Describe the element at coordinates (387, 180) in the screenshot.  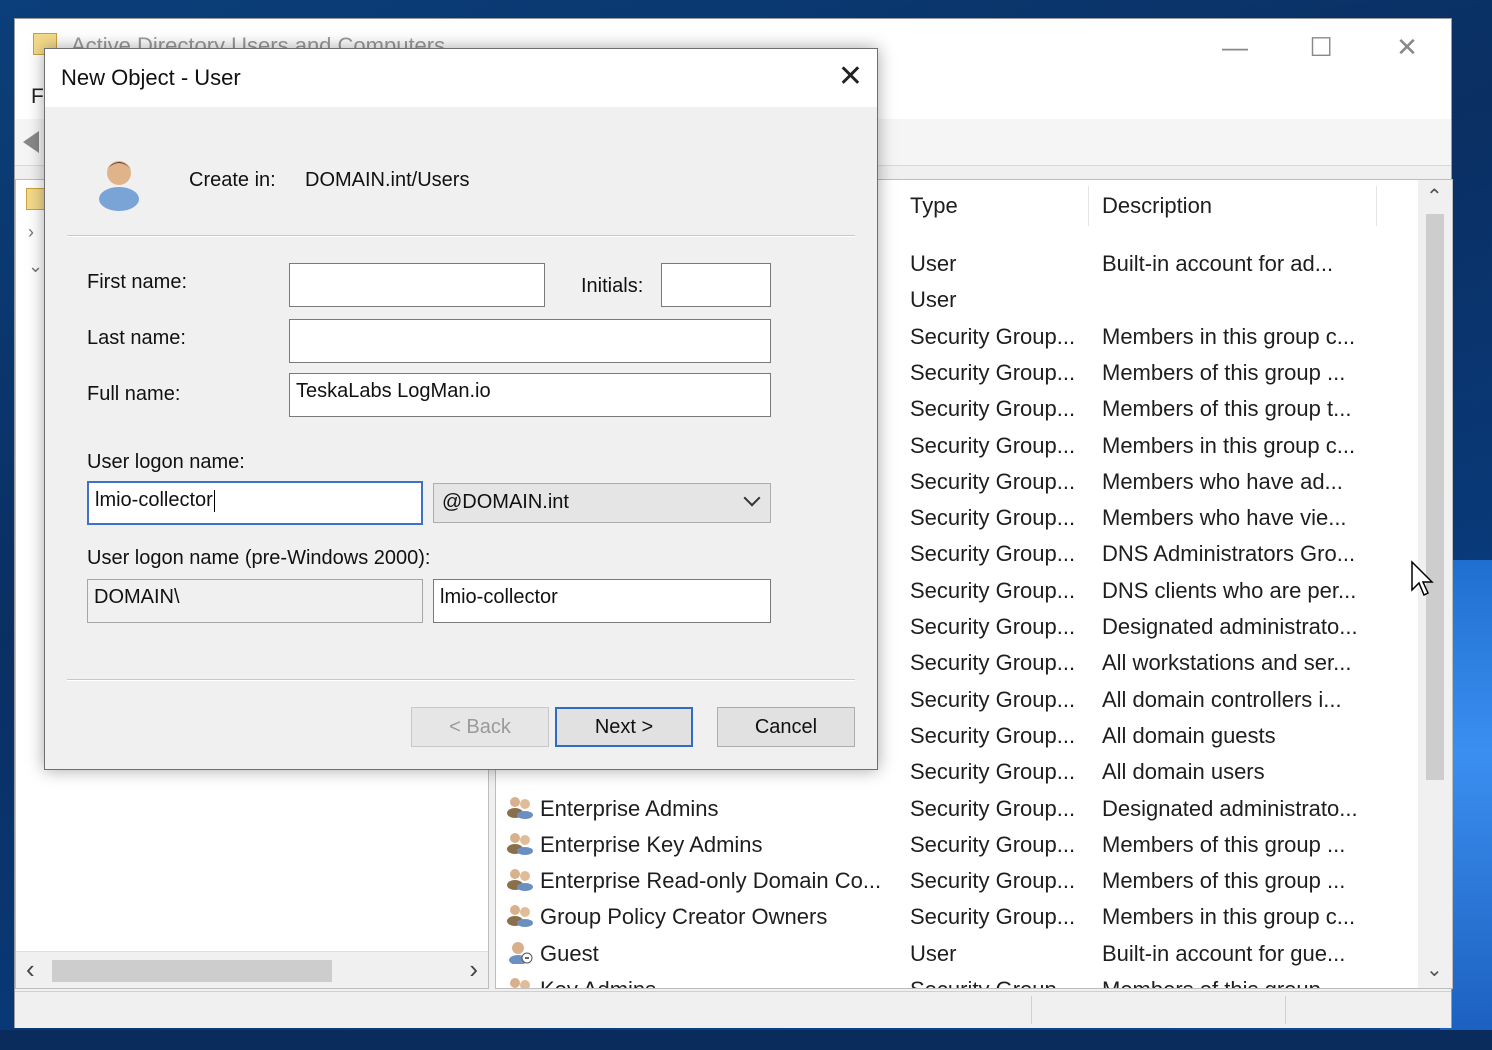
I see `create-in-path: DOMAIN.int/Users` at that location.